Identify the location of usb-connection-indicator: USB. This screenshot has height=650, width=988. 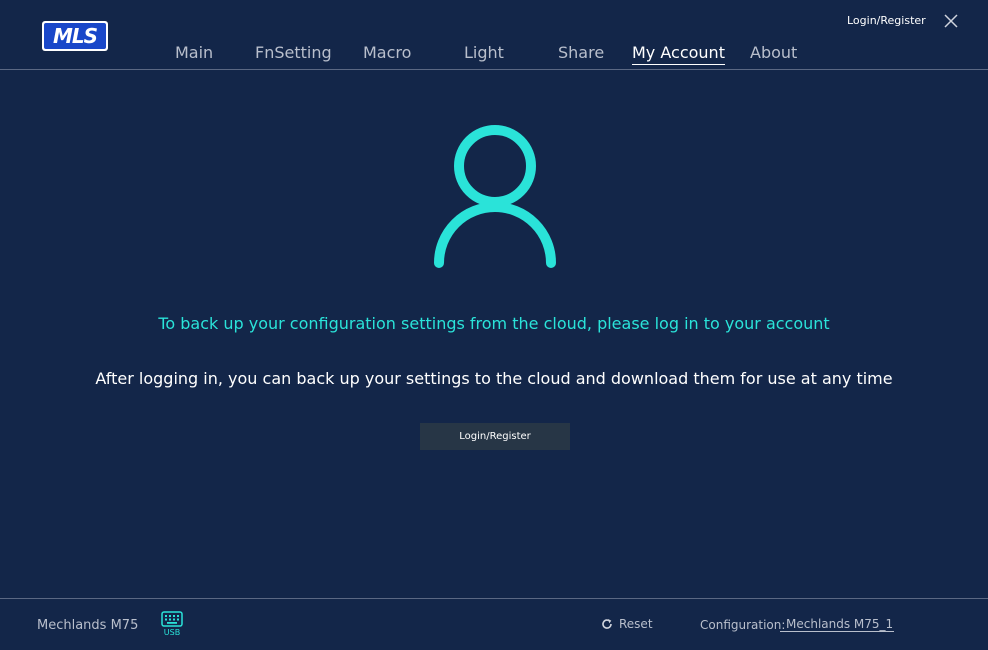
(172, 626).